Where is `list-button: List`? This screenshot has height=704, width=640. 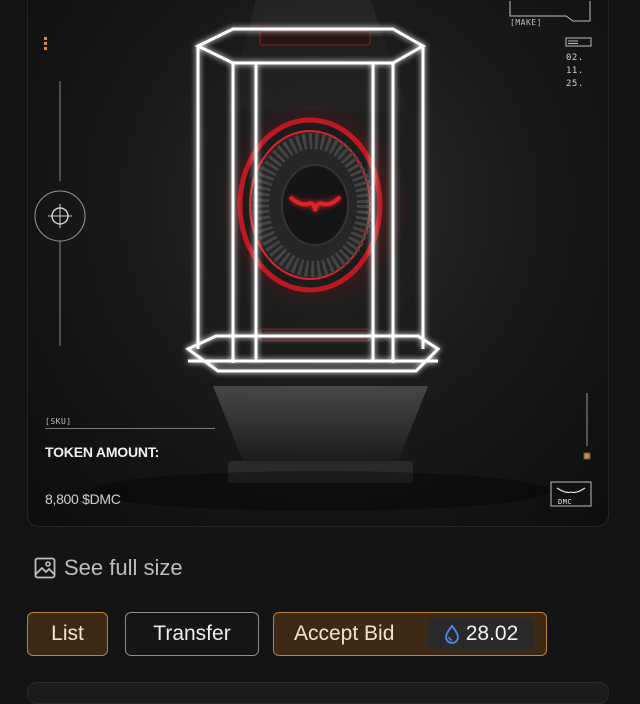 list-button: List is located at coordinates (67, 634).